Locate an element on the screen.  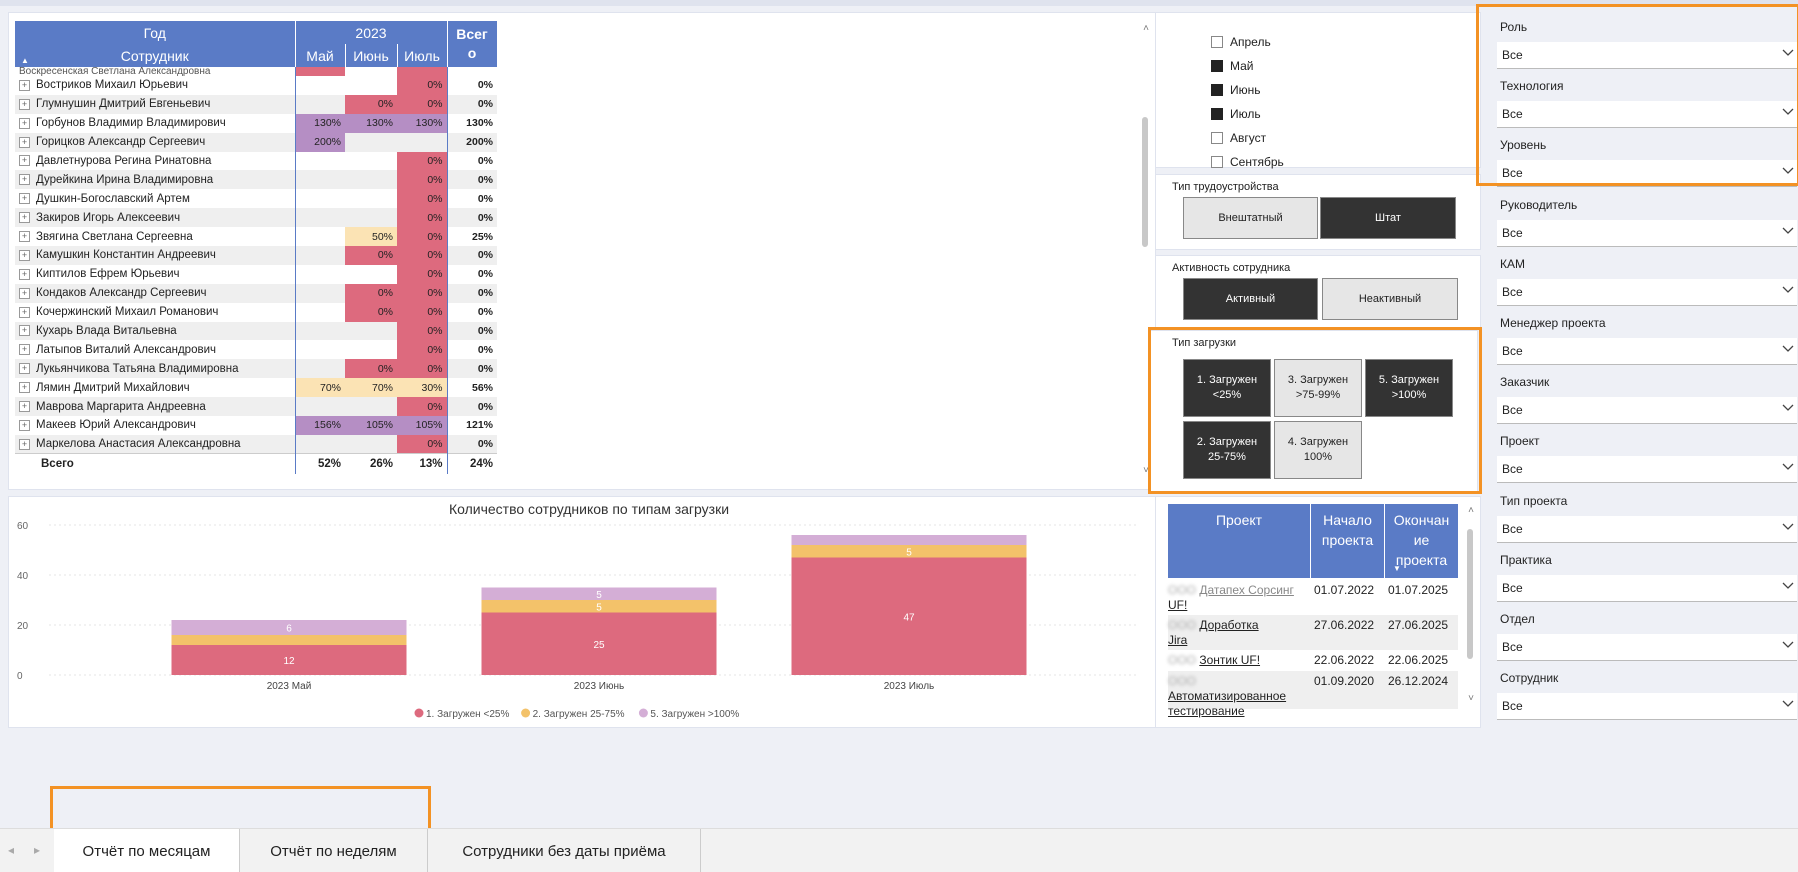
header-year-value: 2023 is located at coordinates (371, 32).